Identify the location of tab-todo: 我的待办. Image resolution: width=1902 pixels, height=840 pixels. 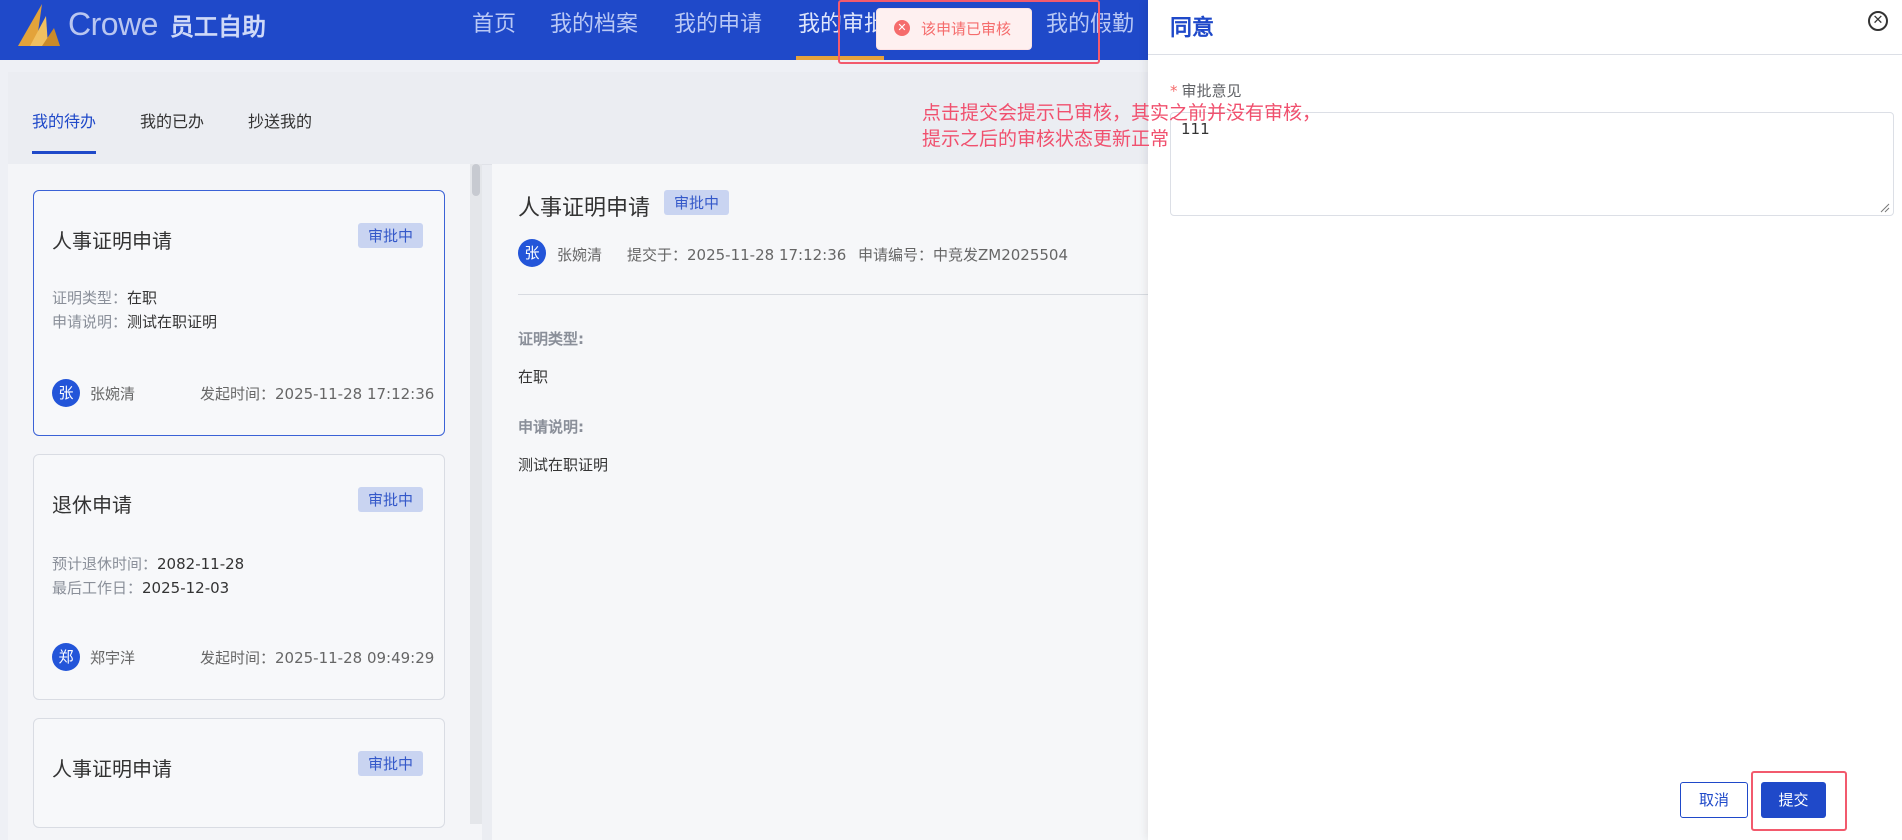
(64, 120).